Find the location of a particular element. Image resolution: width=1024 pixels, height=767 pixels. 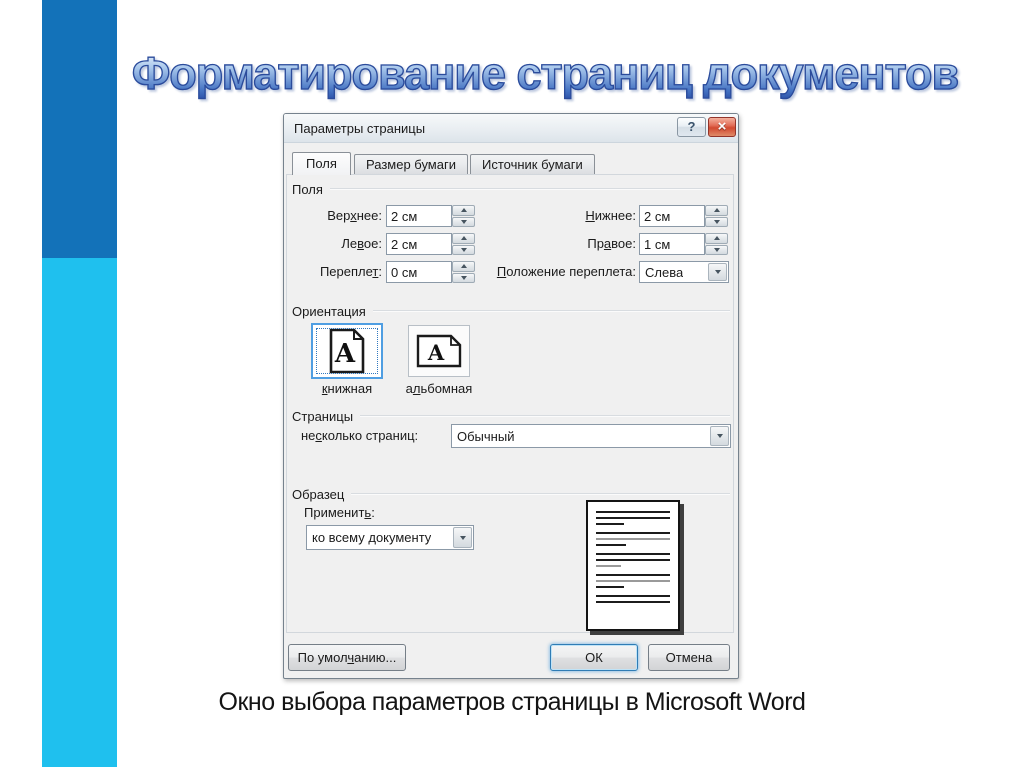

document-preview is located at coordinates (633, 565).